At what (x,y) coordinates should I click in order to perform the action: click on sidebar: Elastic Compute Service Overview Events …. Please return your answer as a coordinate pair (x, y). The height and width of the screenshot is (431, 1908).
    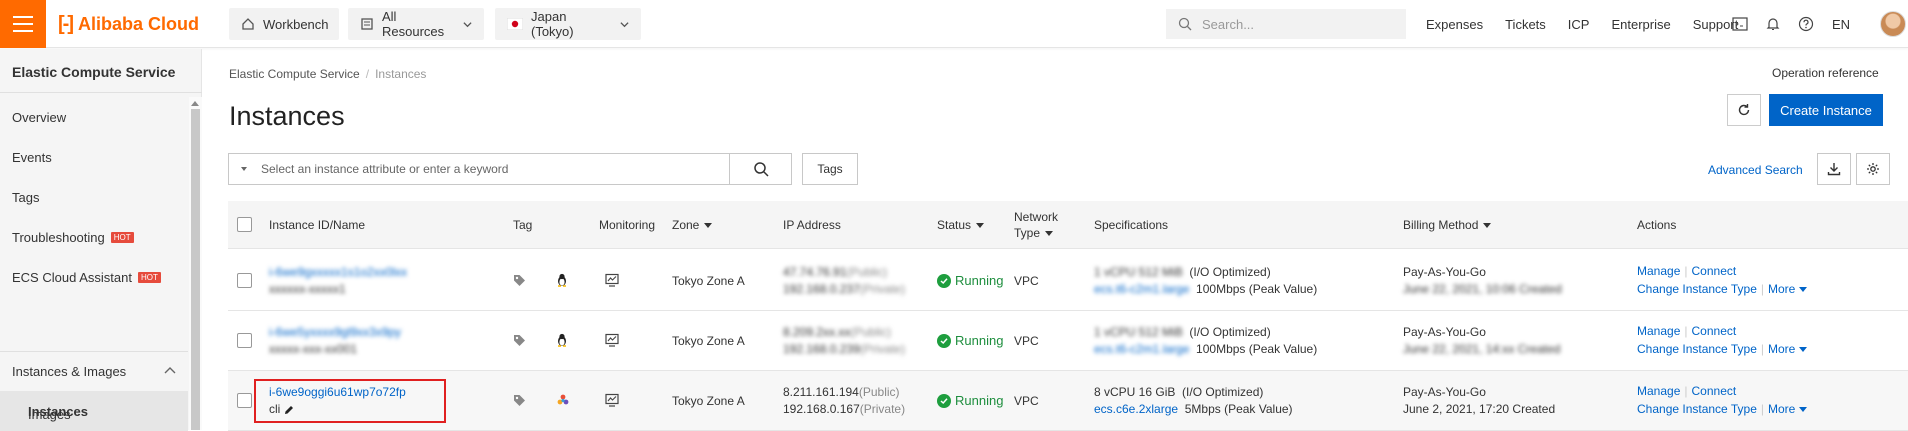
    Looking at the image, I should click on (101, 240).